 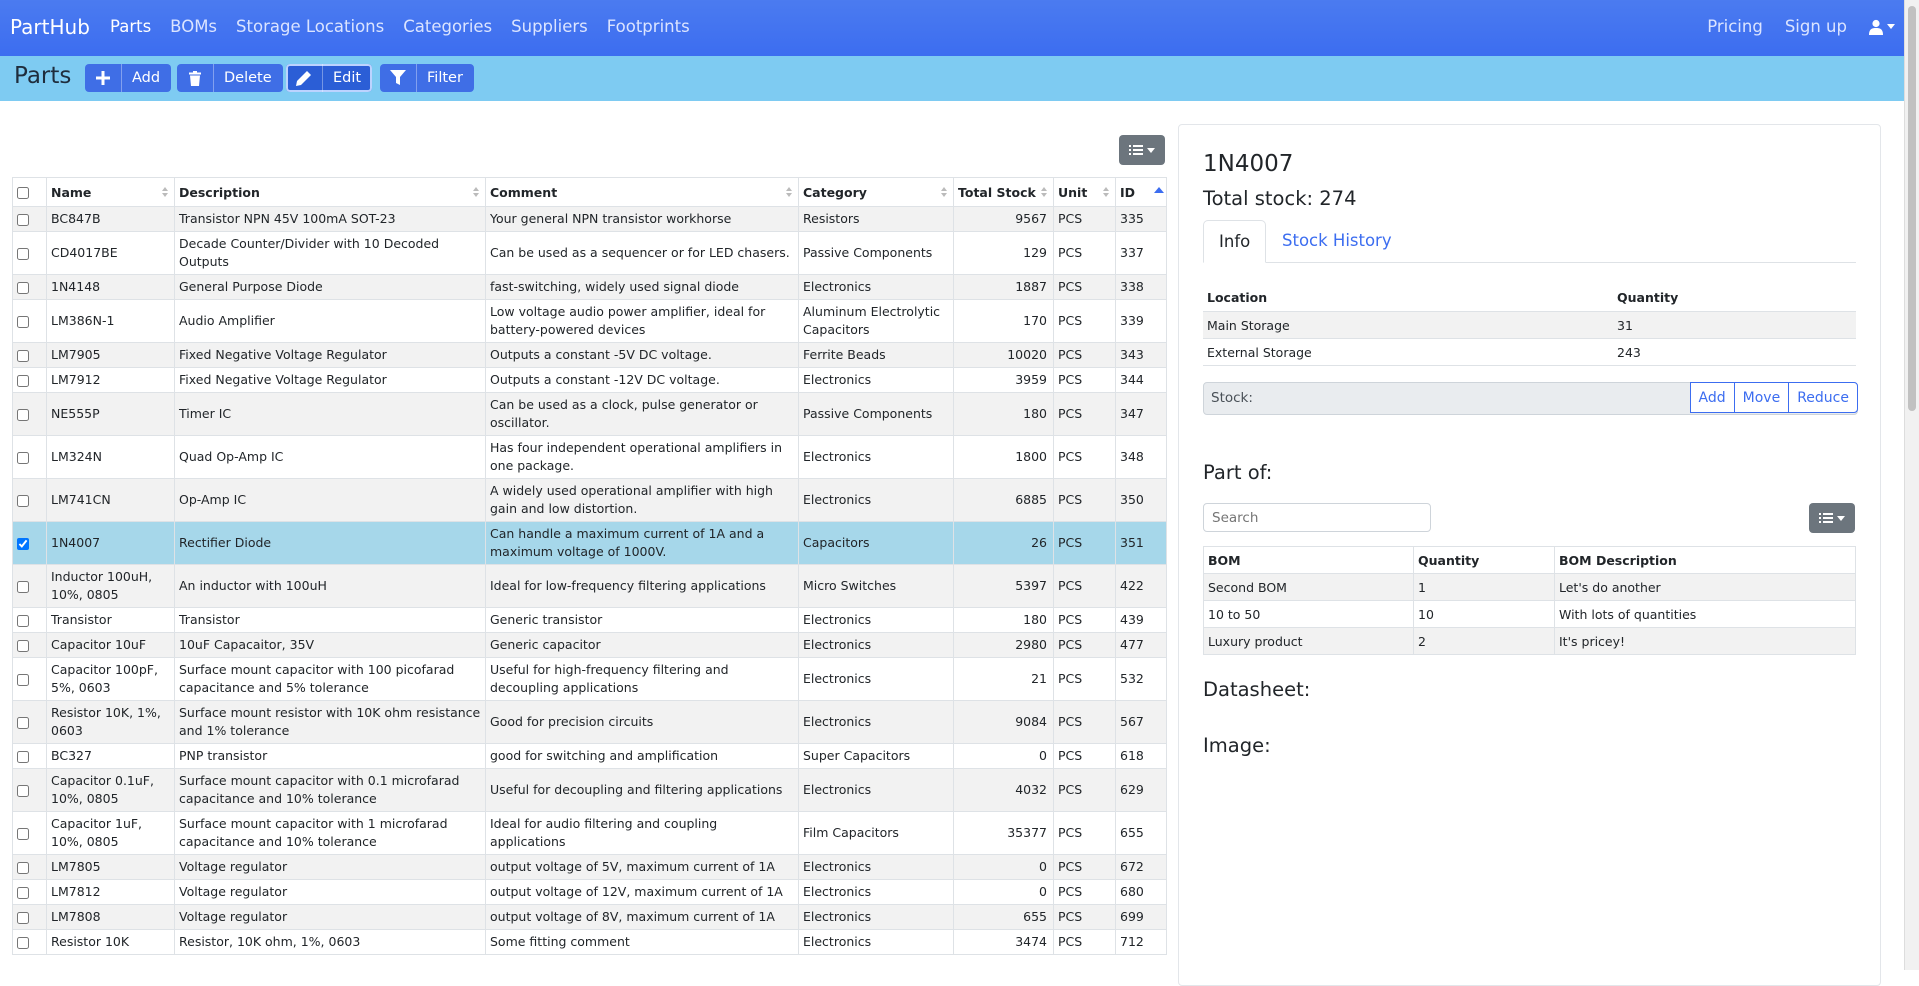 What do you see at coordinates (110, 414) in the screenshot?
I see `name-cell: NE555P` at bounding box center [110, 414].